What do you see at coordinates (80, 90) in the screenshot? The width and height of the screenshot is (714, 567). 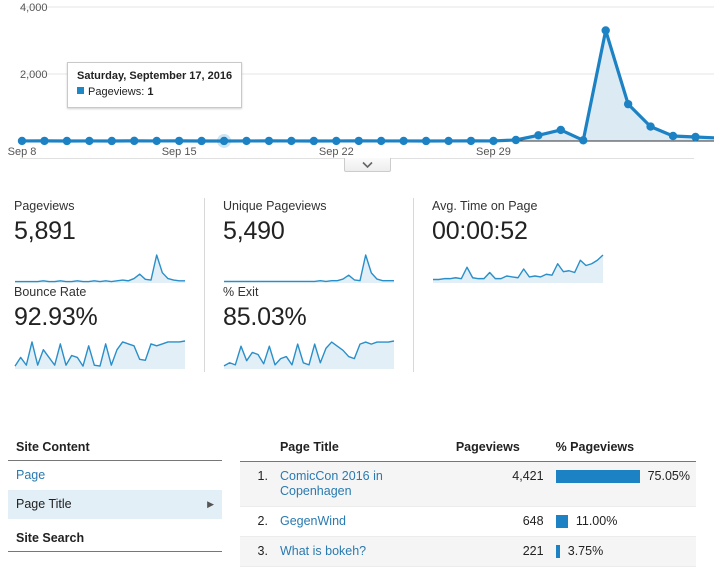 I see `tooltip-series-swatch` at bounding box center [80, 90].